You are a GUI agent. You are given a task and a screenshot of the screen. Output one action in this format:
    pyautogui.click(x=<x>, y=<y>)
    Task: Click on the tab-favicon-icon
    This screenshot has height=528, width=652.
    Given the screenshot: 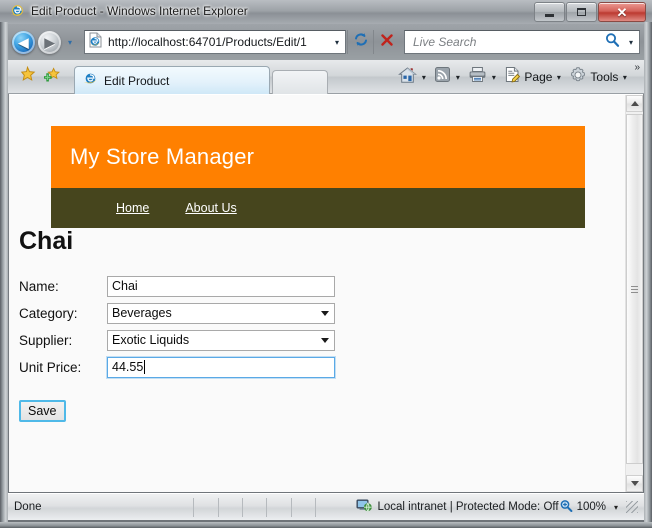 What is the action you would take?
    pyautogui.click(x=90, y=81)
    